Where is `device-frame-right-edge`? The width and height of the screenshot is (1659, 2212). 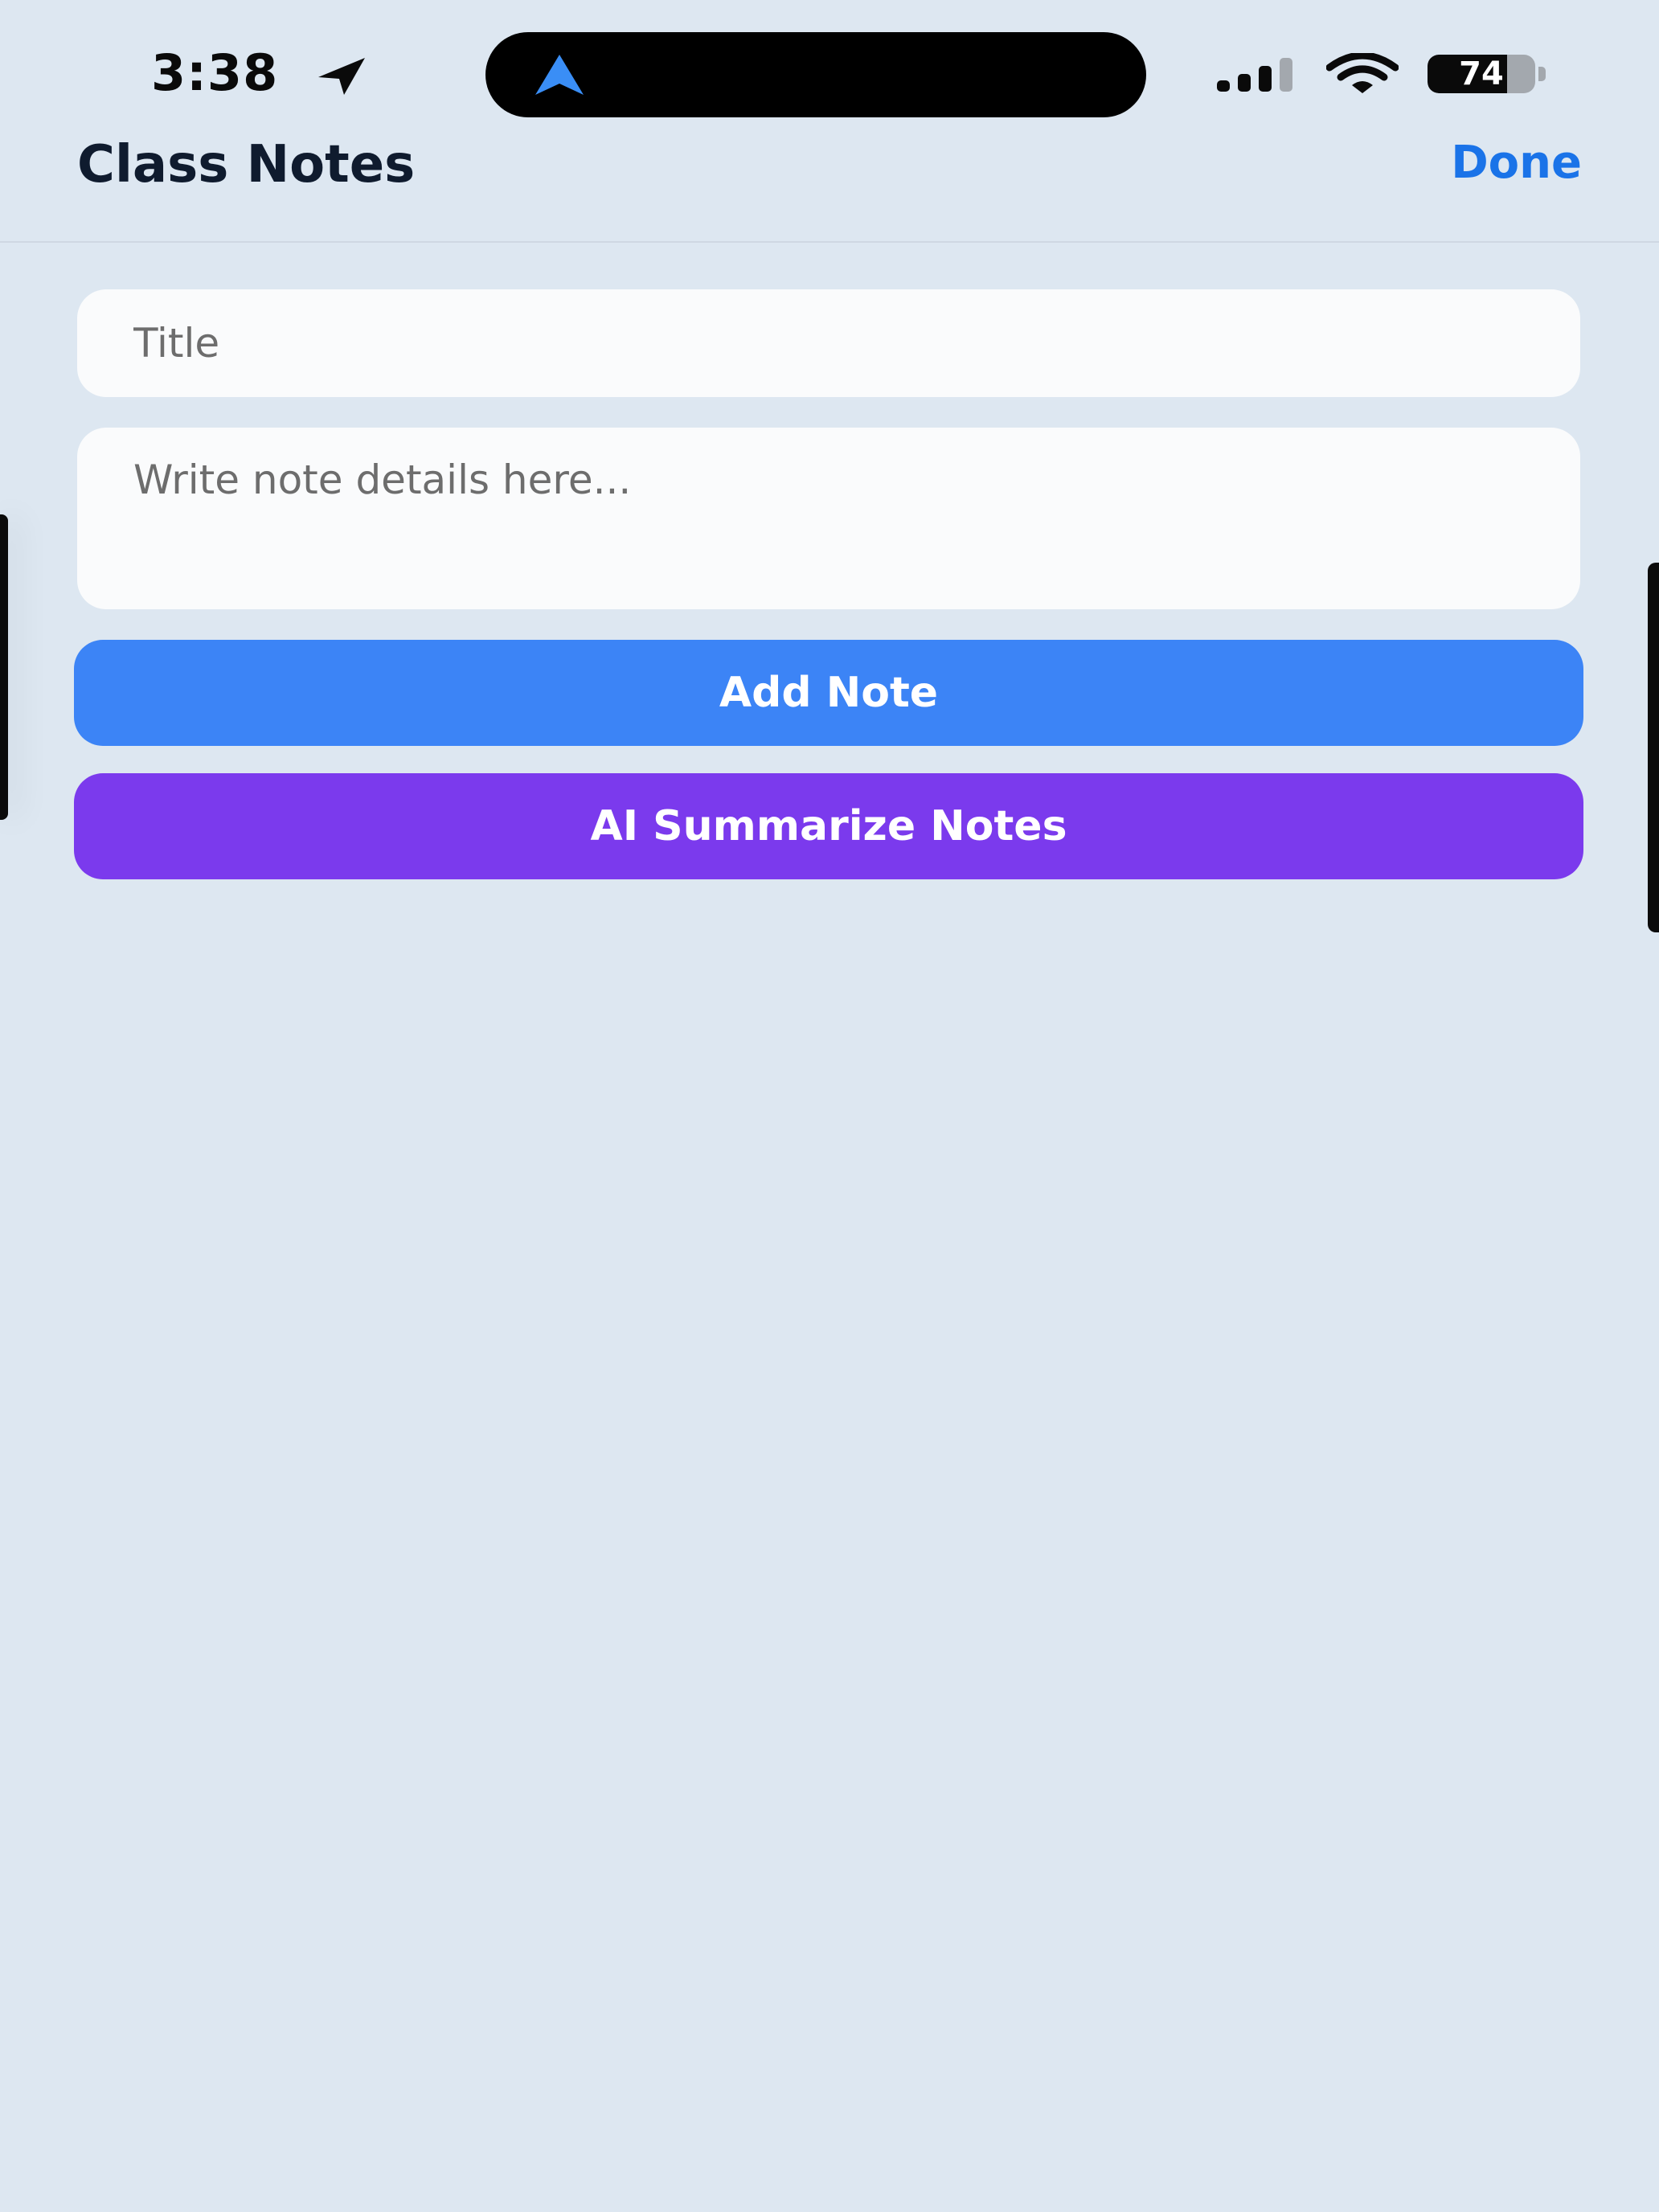 device-frame-right-edge is located at coordinates (1653, 747).